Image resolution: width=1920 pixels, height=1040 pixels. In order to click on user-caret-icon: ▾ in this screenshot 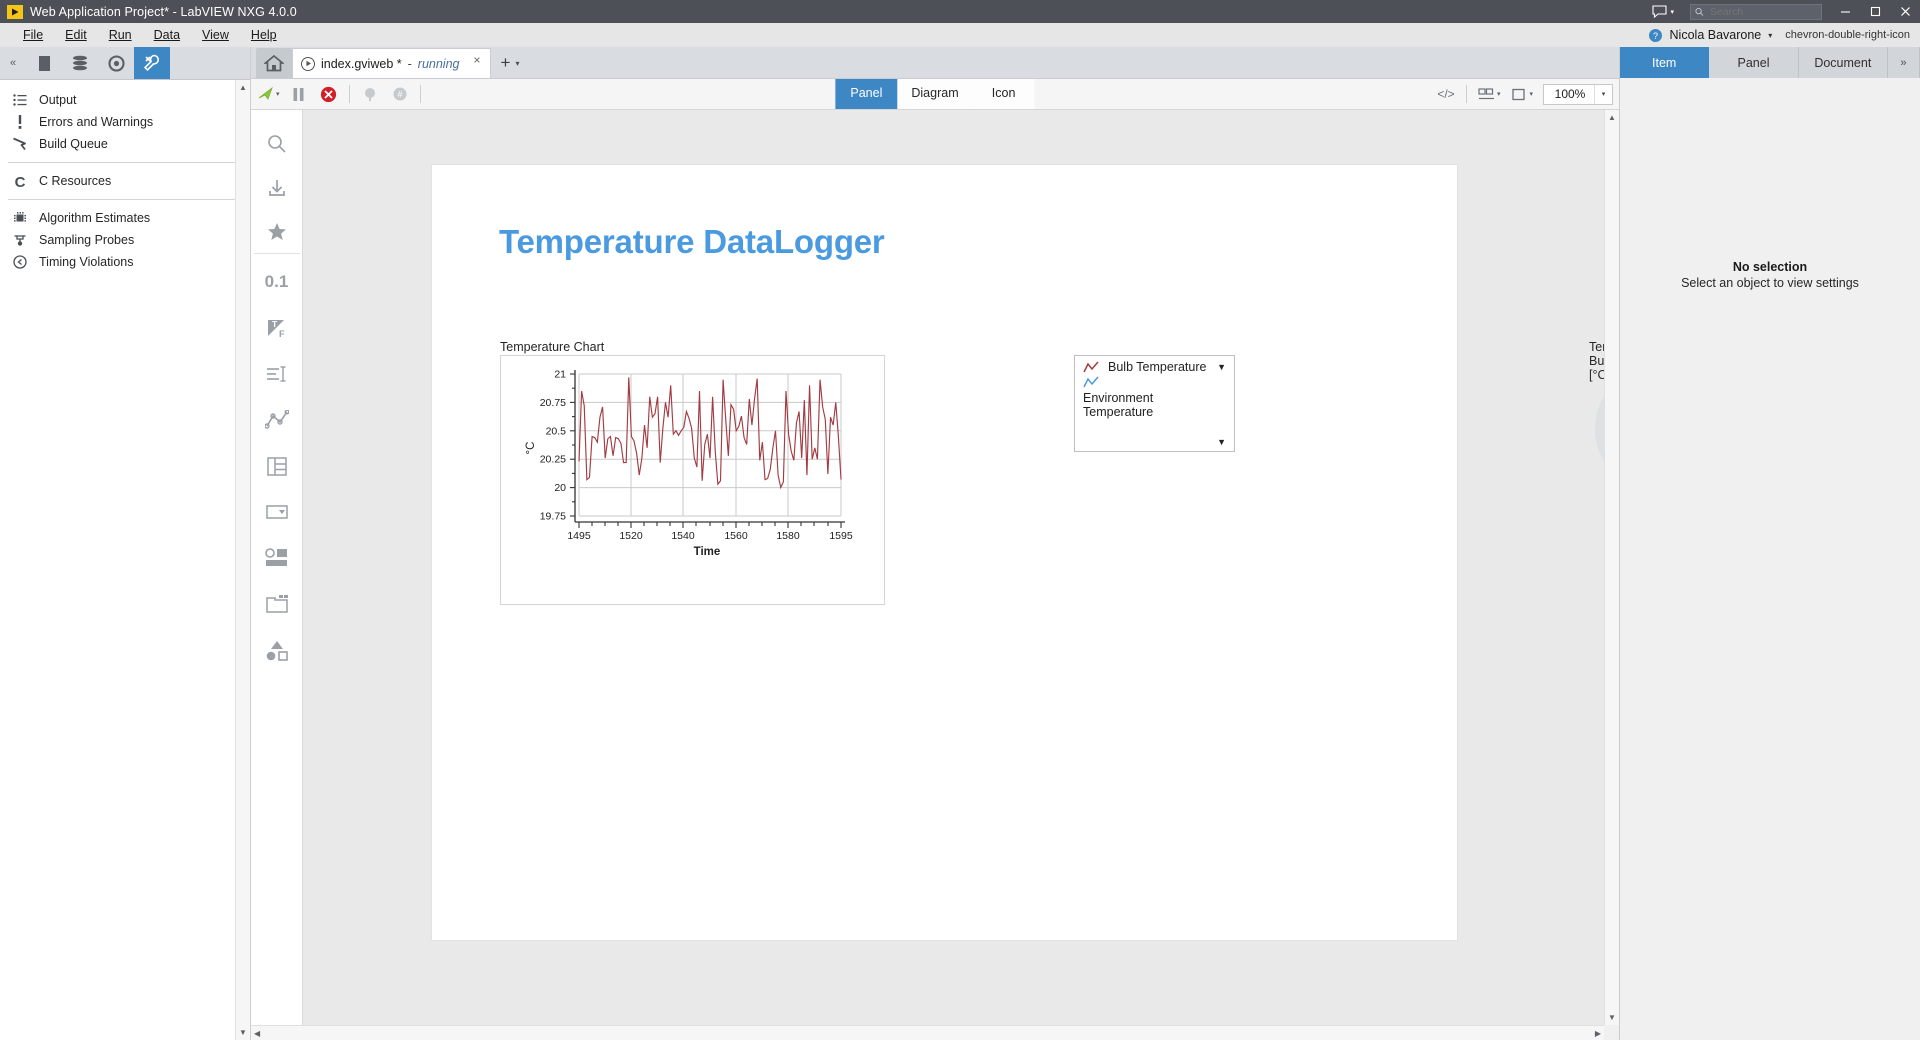, I will do `click(1770, 35)`.